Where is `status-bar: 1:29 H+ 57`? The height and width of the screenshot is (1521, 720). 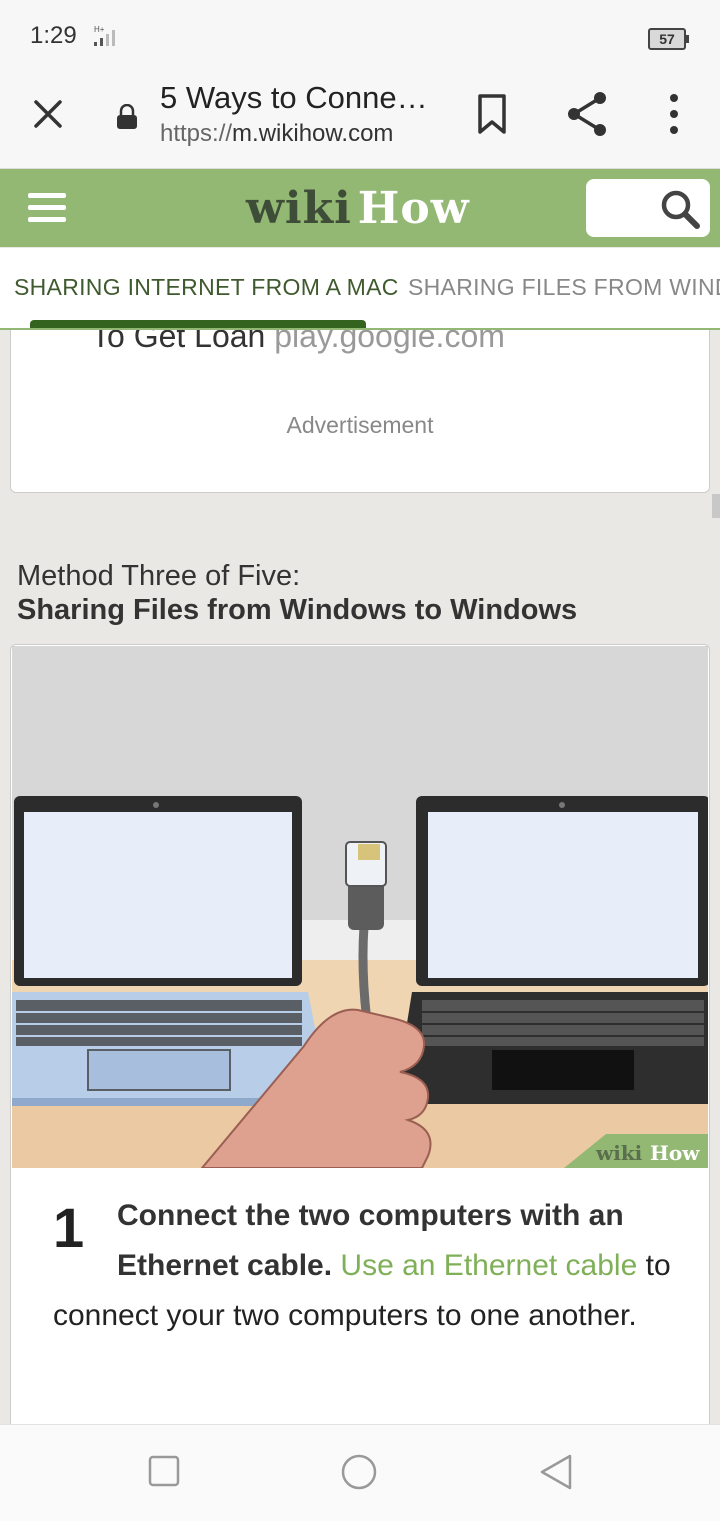 status-bar: 1:29 H+ 57 is located at coordinates (360, 36).